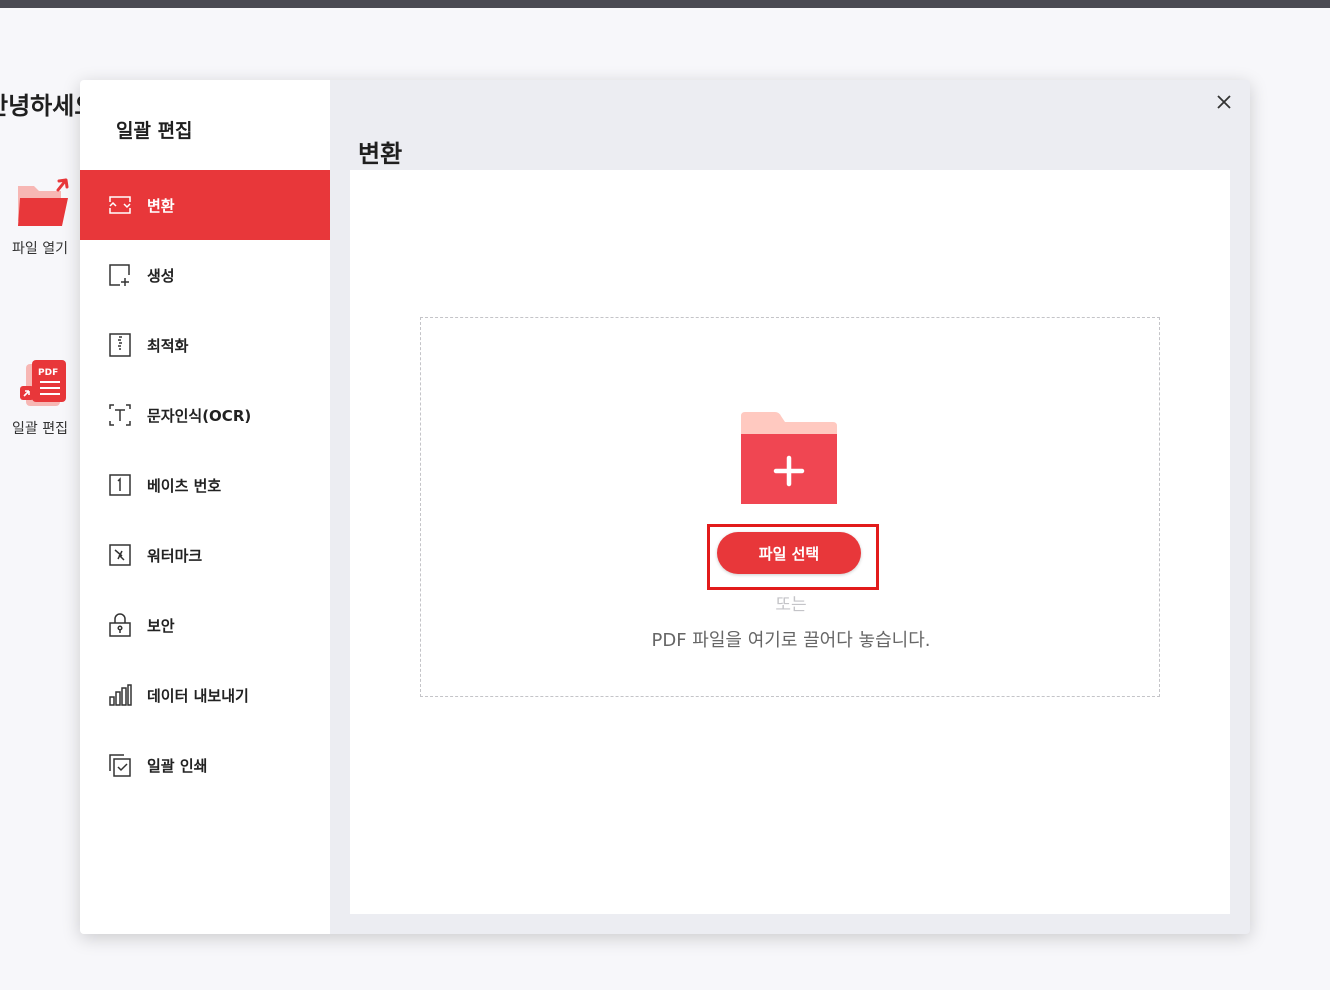  What do you see at coordinates (205, 345) in the screenshot?
I see `sidebar-item-optimize: 최적화` at bounding box center [205, 345].